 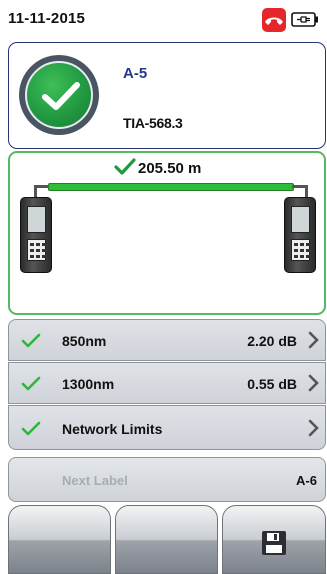 I want to click on next-label-caption: Next Label, so click(x=95, y=480).